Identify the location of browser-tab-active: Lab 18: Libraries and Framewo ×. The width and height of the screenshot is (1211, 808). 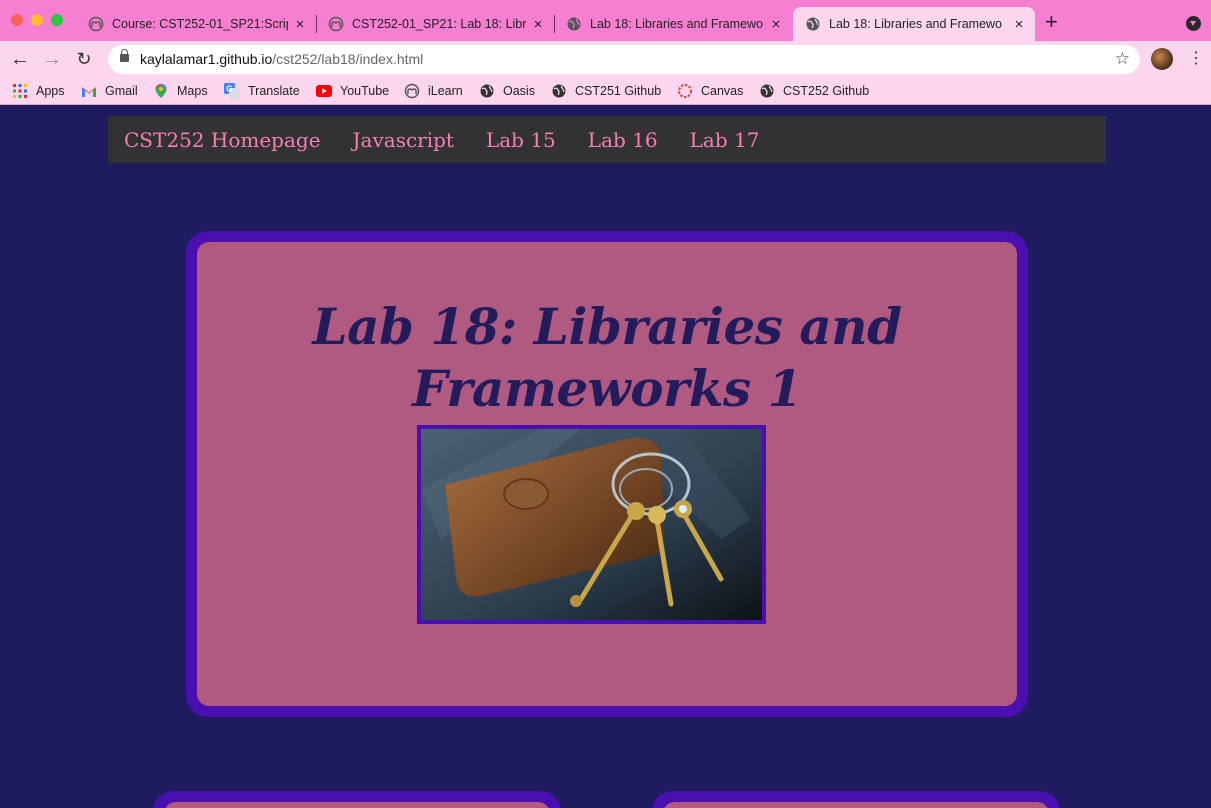
(914, 24).